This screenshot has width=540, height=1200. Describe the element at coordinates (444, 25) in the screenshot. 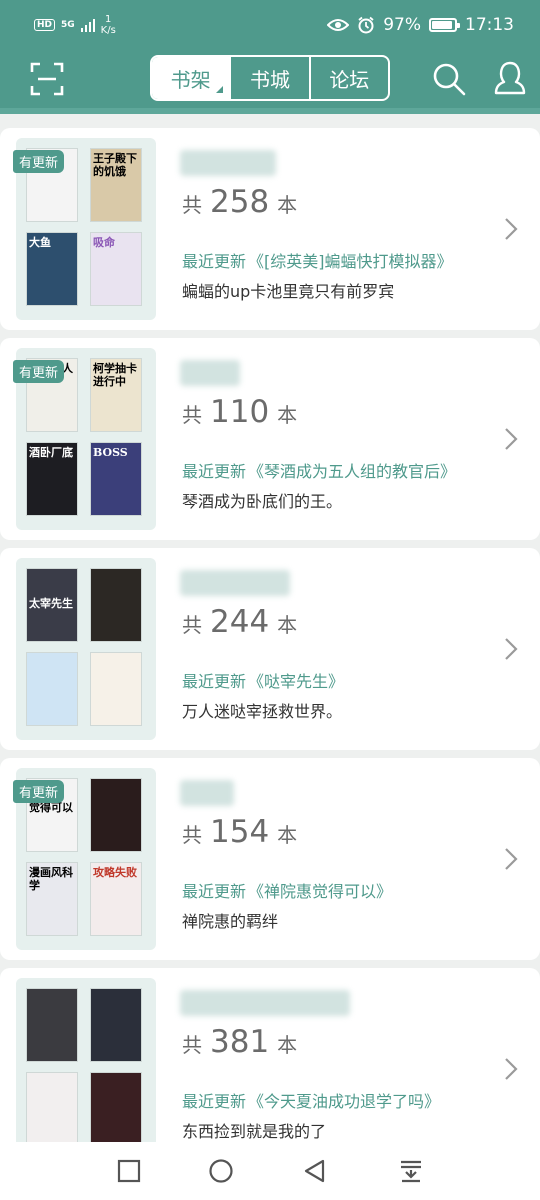

I see `battery-icon` at that location.